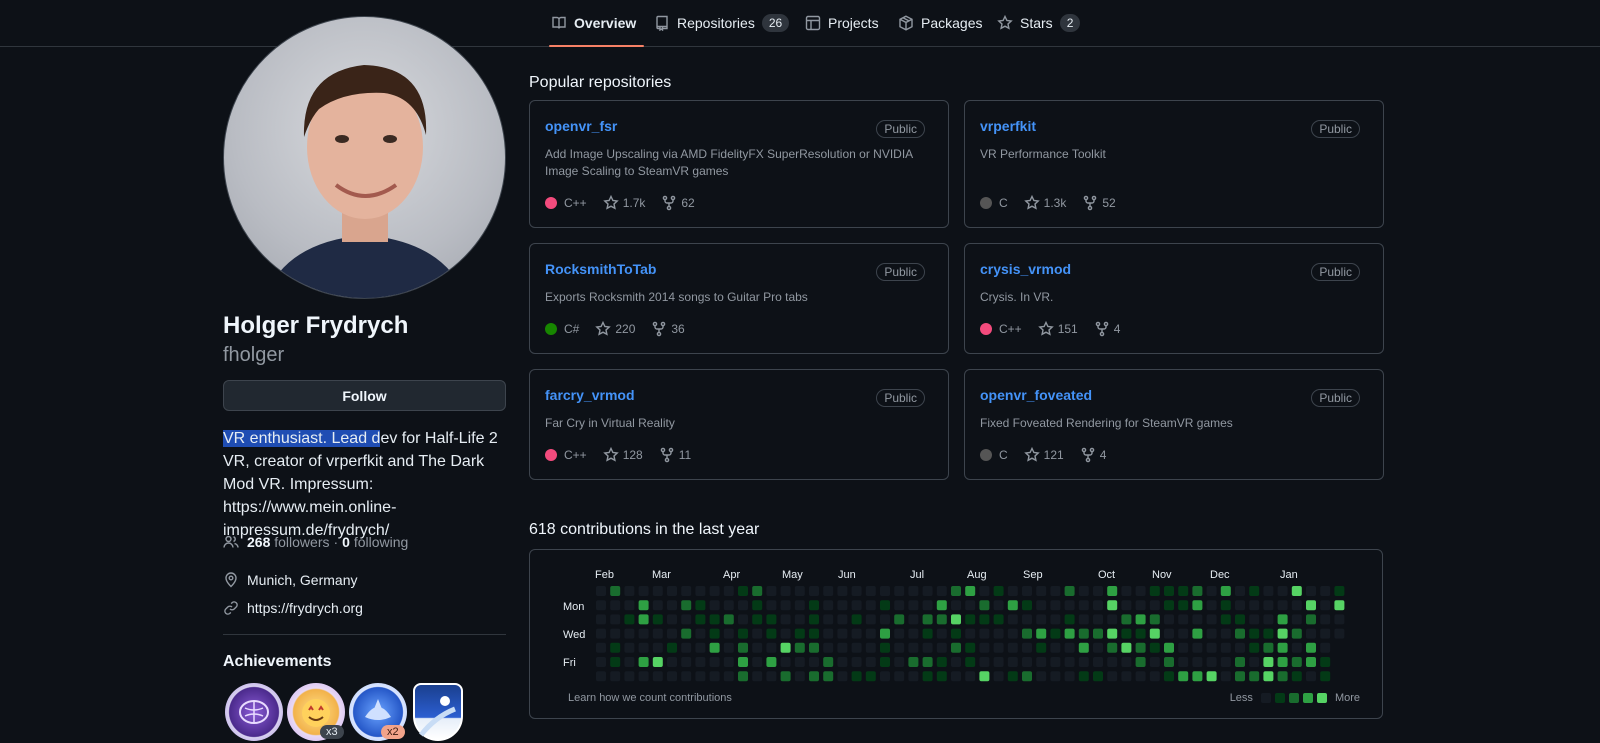 This screenshot has height=743, width=1600. I want to click on following-link: 0 following, so click(375, 542).